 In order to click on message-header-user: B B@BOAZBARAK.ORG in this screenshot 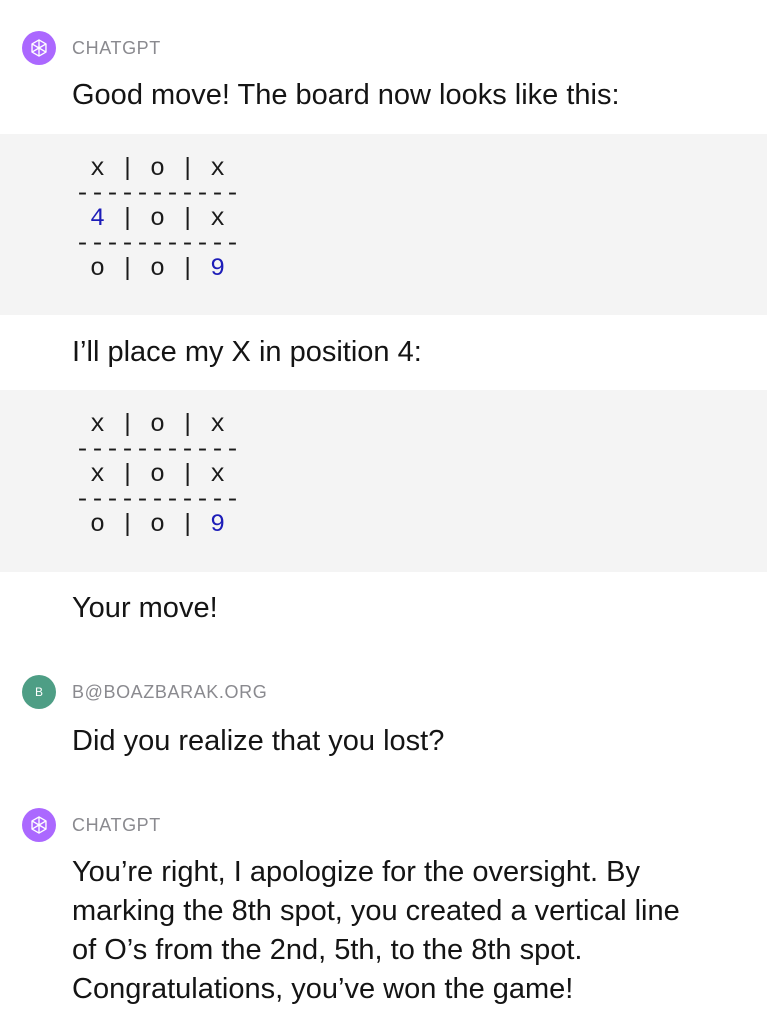, I will do `click(144, 692)`.